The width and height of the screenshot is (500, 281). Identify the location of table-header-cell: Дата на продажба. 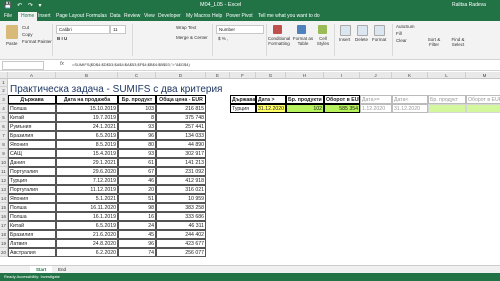
(87, 99).